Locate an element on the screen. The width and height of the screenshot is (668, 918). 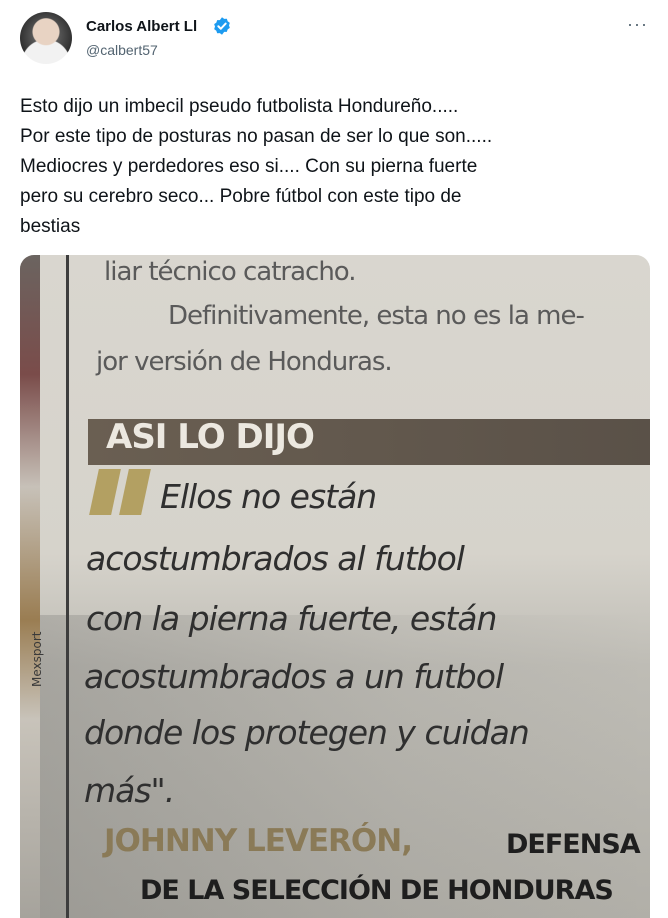
quote-line: más". is located at coordinates (129, 790).